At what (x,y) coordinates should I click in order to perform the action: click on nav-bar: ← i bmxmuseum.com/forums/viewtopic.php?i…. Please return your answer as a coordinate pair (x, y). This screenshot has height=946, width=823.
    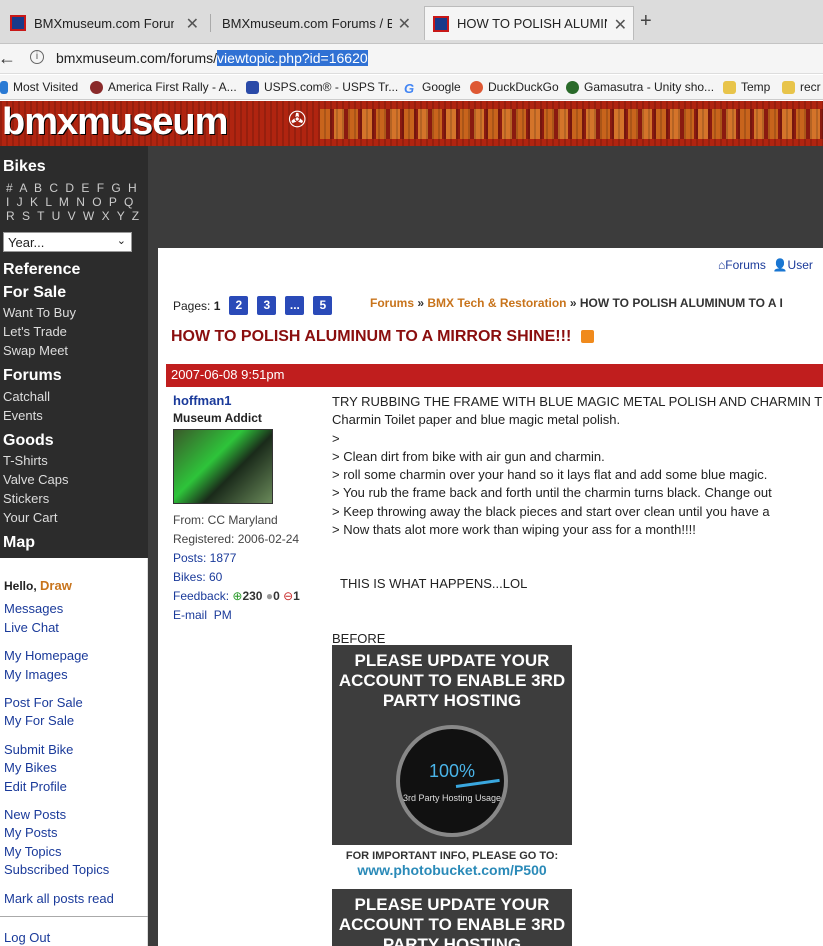
    Looking at the image, I should click on (411, 59).